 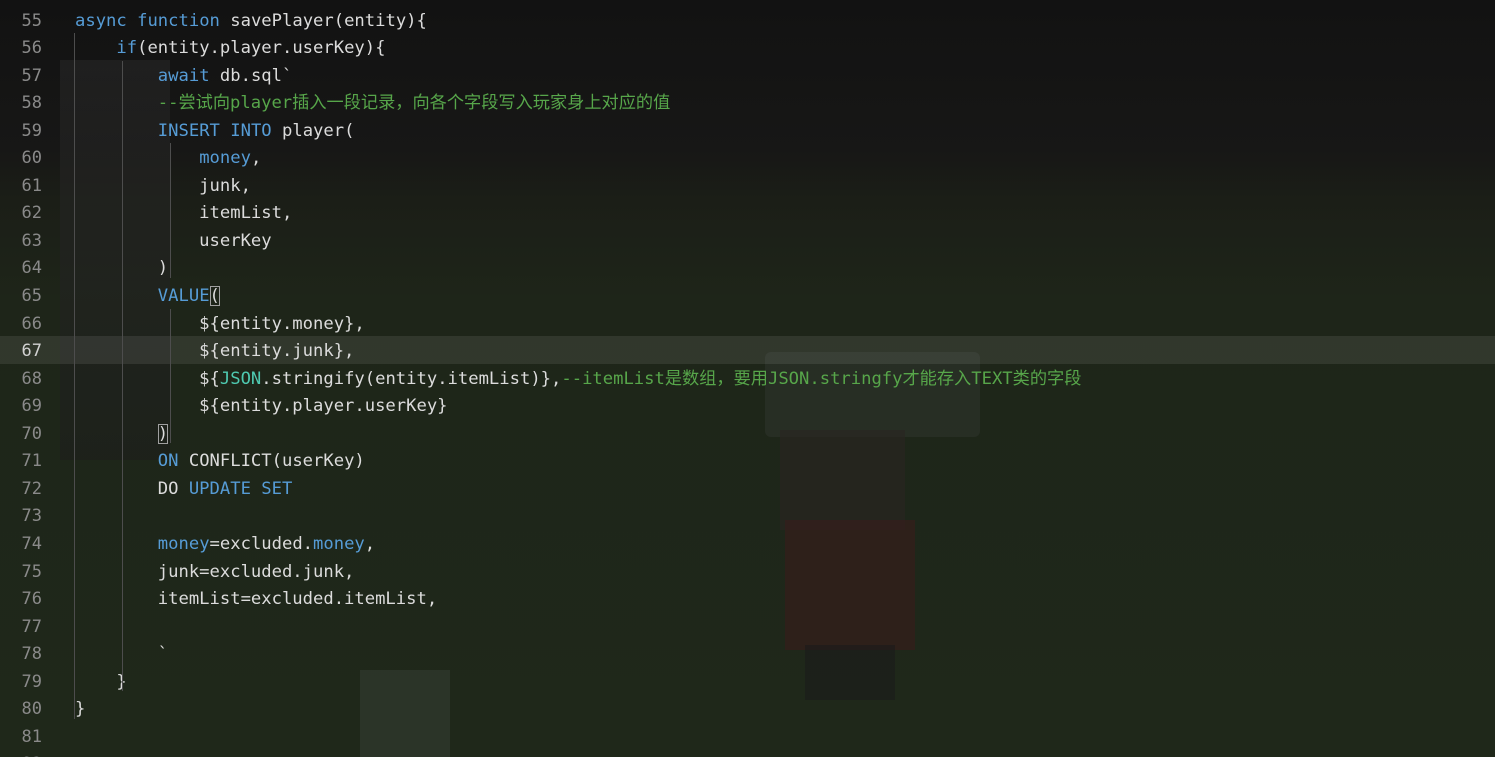 I want to click on code-line: 76 itemList=excluded.itemList,, so click(x=747, y=598).